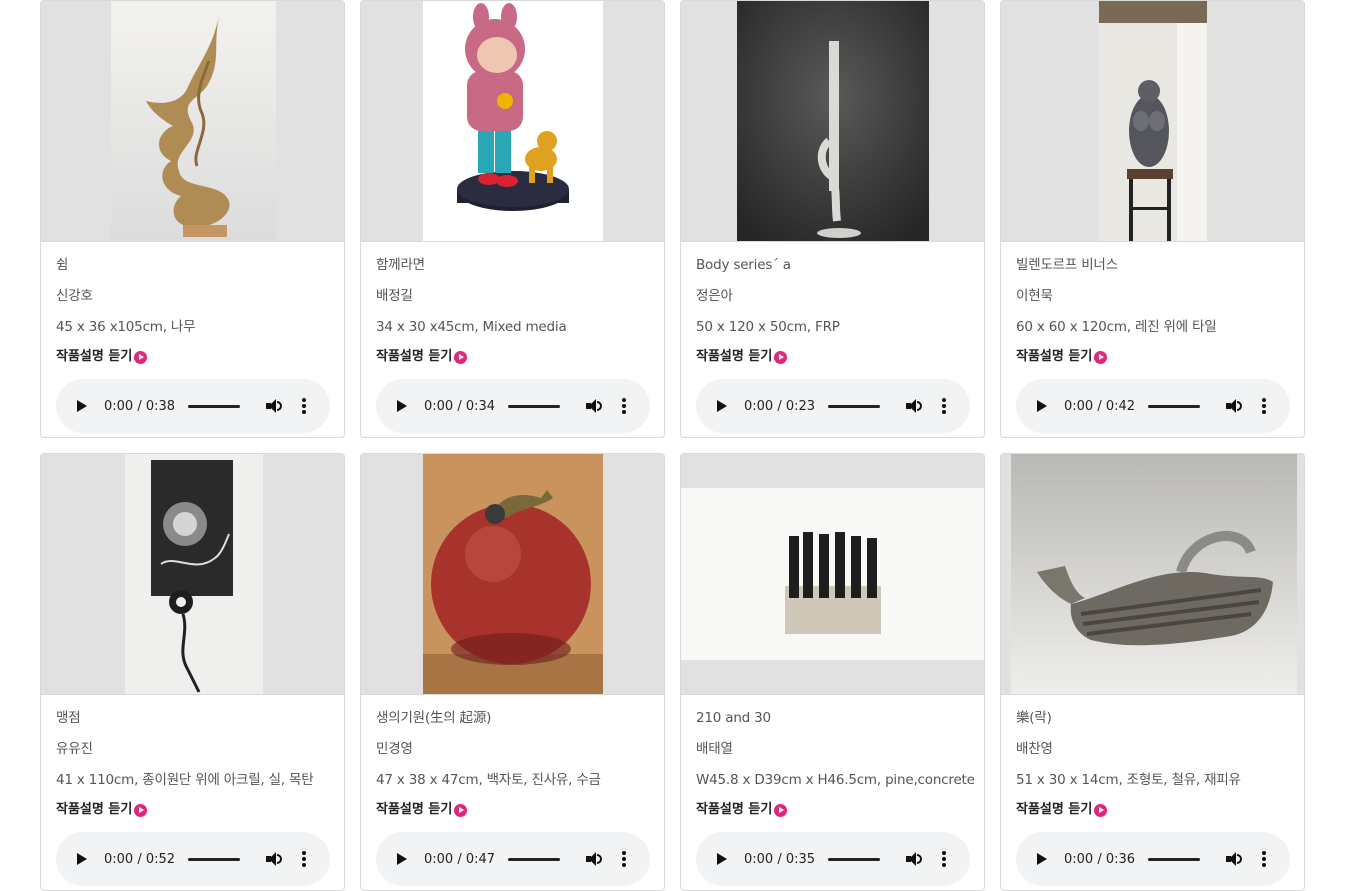 This screenshot has height=891, width=1356. Describe the element at coordinates (471, 327) in the screenshot. I see `artwork-spec: 34 x 30 x45cm, Mixed media` at that location.